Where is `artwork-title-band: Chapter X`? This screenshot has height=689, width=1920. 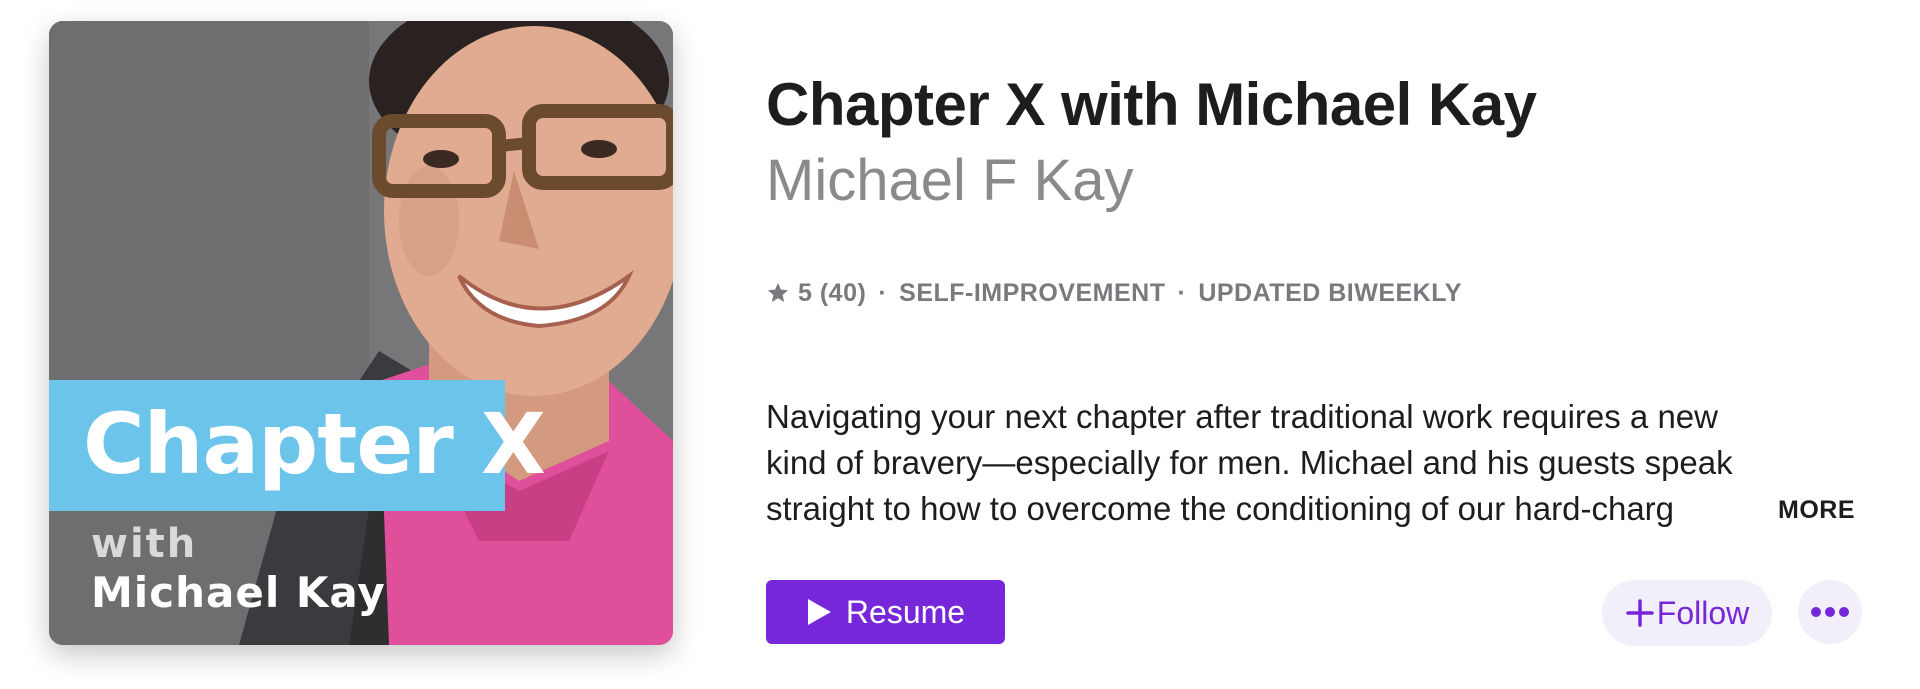 artwork-title-band: Chapter X is located at coordinates (297, 445).